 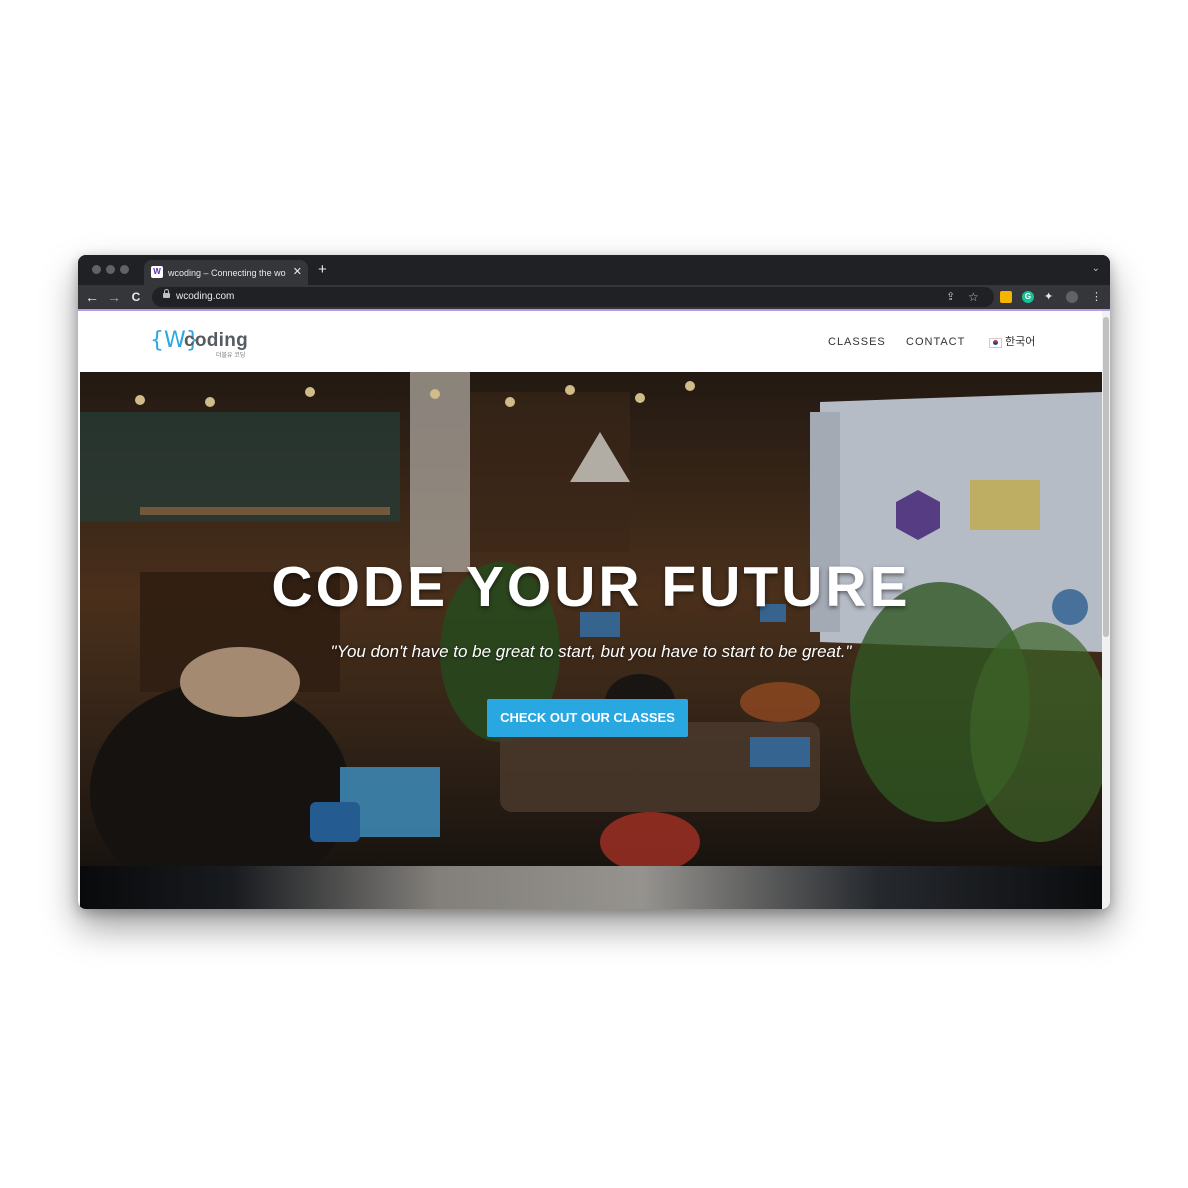 I want to click on site-header: {W} coding 더블유 코딩 CLASSES CONTACT 한국어, so click(x=591, y=341).